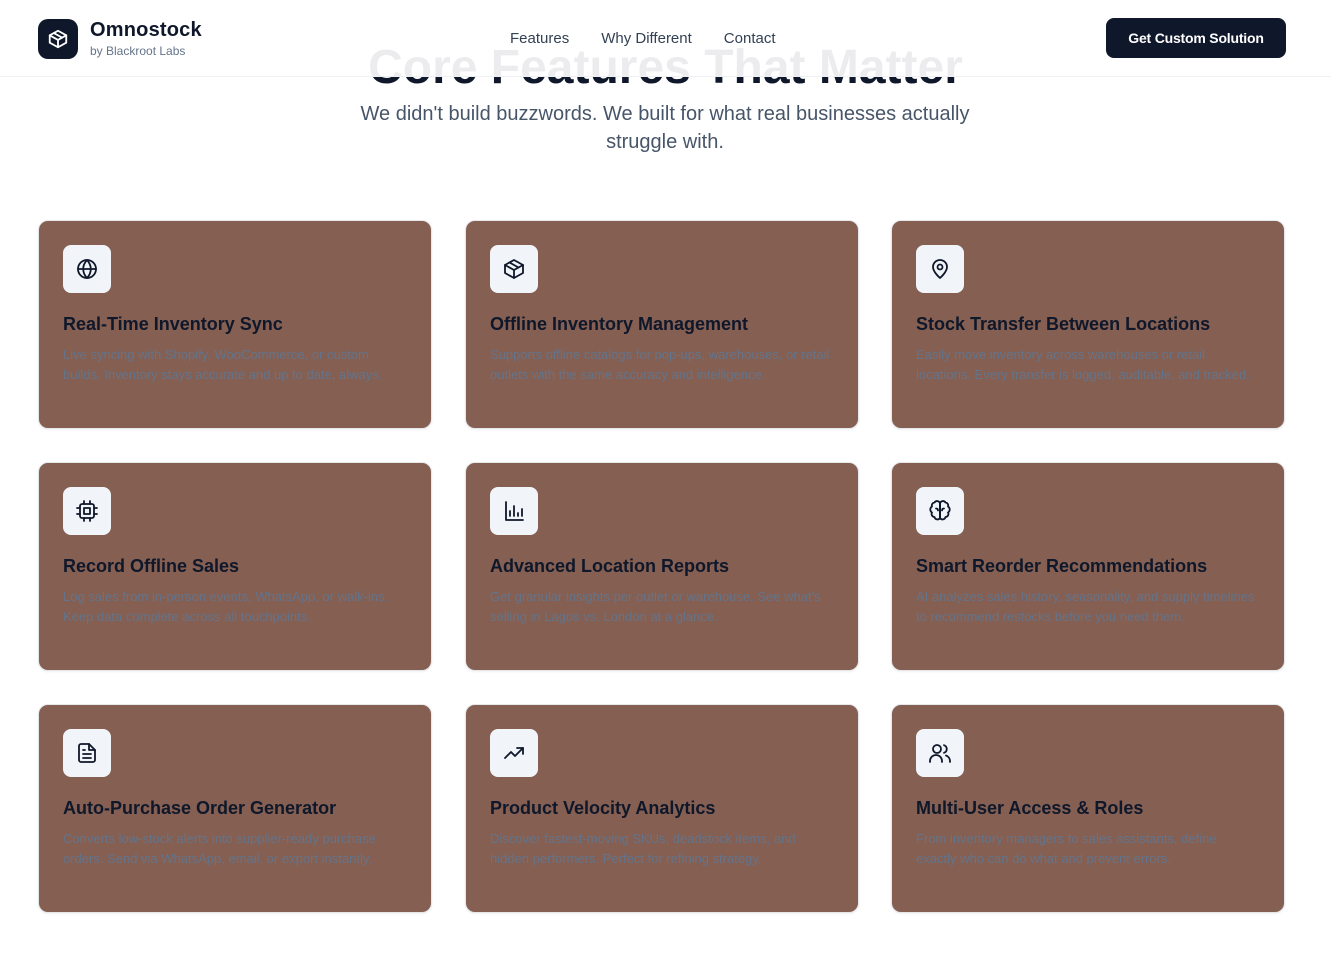  What do you see at coordinates (514, 269) in the screenshot?
I see `package-icon` at bounding box center [514, 269].